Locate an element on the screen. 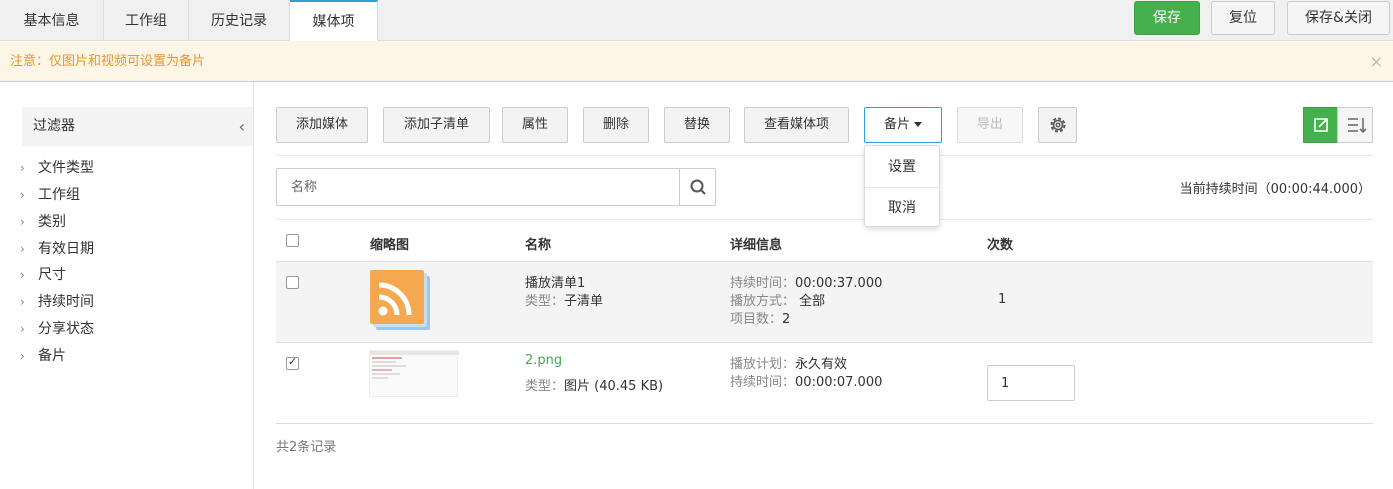 This screenshot has height=489, width=1393. tab-history: 历史记录 is located at coordinates (239, 20).